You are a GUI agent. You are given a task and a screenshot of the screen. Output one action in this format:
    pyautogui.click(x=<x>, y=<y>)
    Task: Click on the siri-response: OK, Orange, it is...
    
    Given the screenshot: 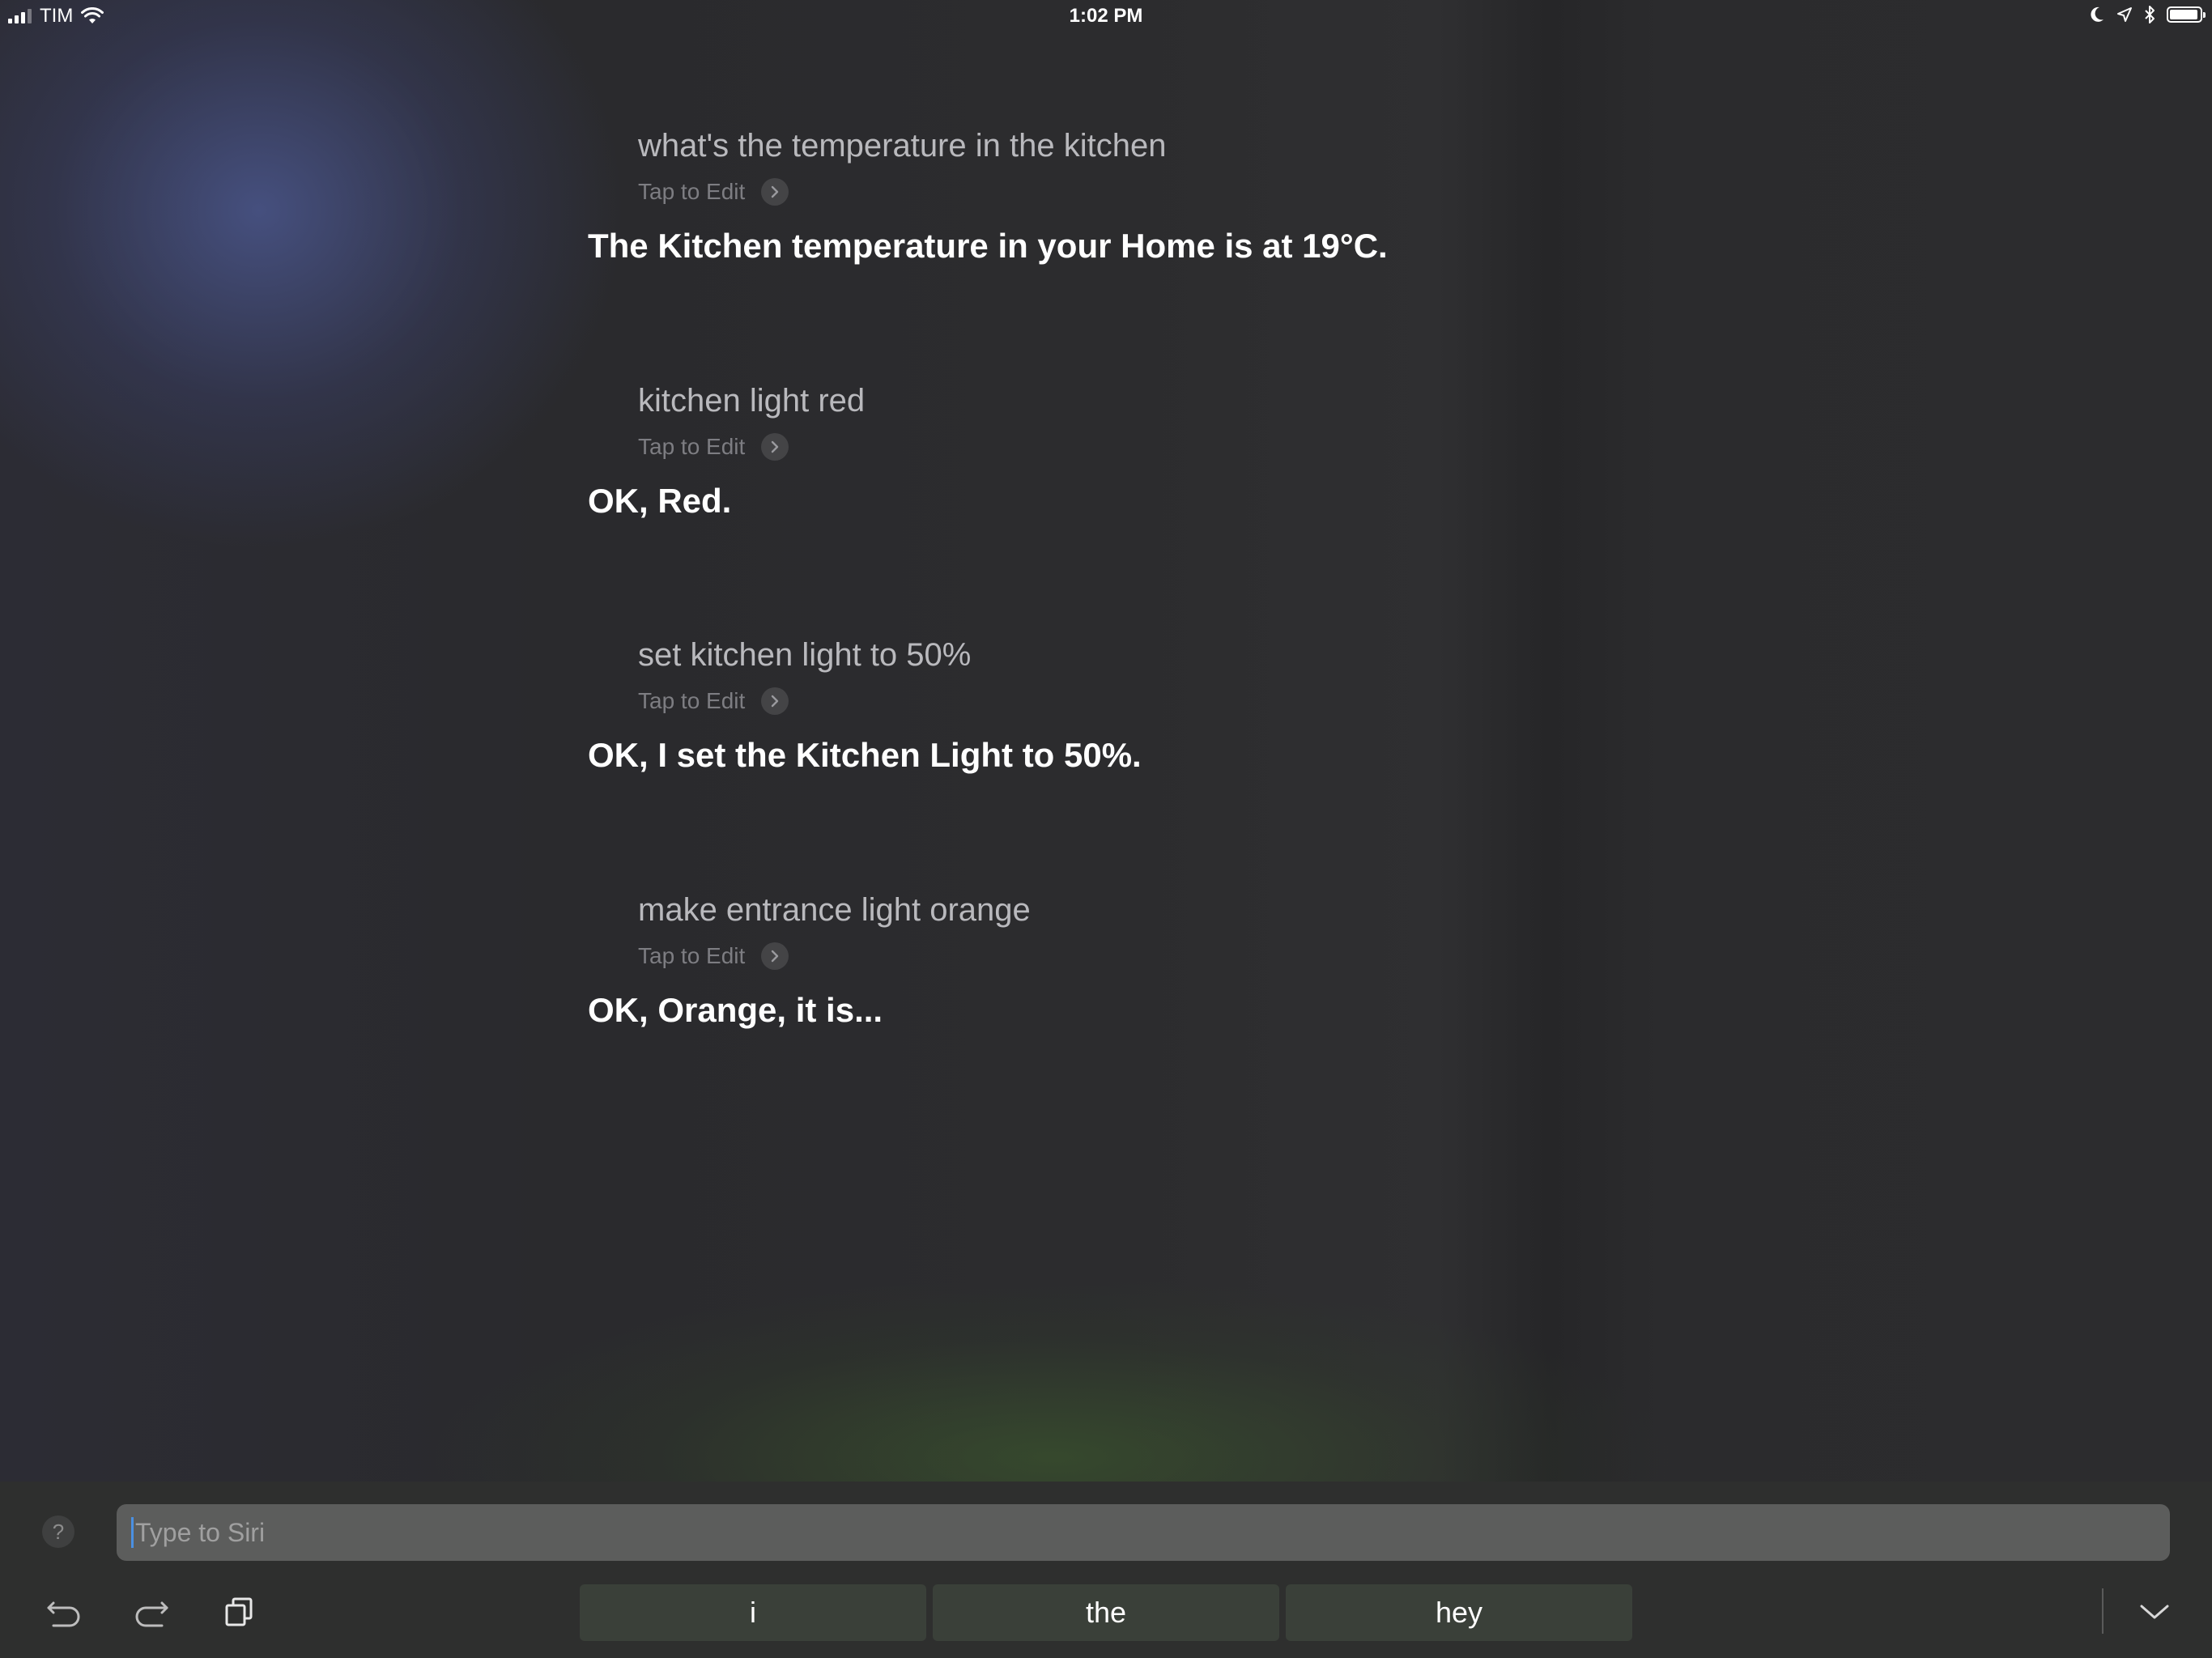 What is the action you would take?
    pyautogui.click(x=736, y=1010)
    